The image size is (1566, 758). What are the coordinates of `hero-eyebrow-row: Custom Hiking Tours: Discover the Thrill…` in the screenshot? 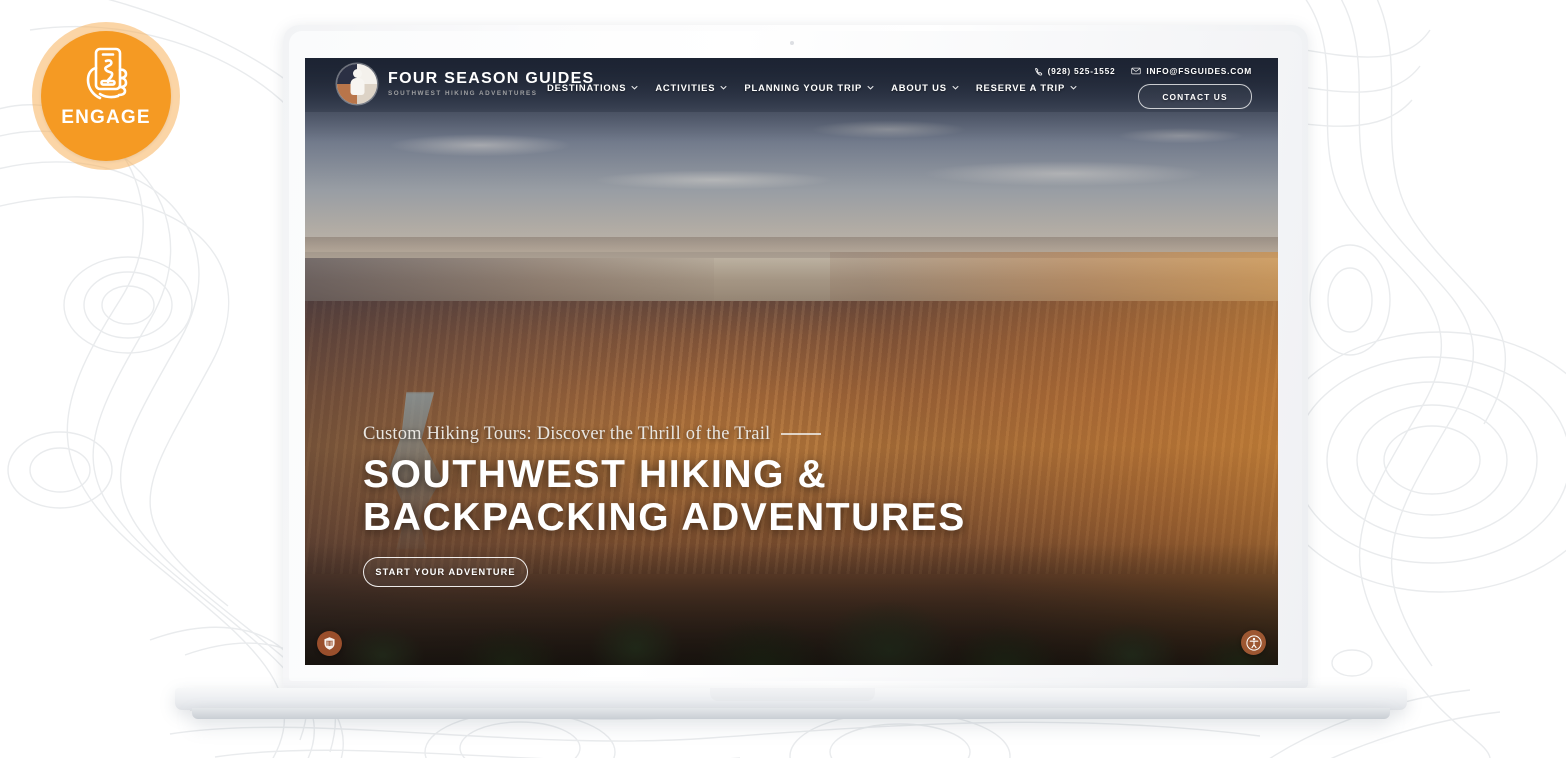 It's located at (664, 434).